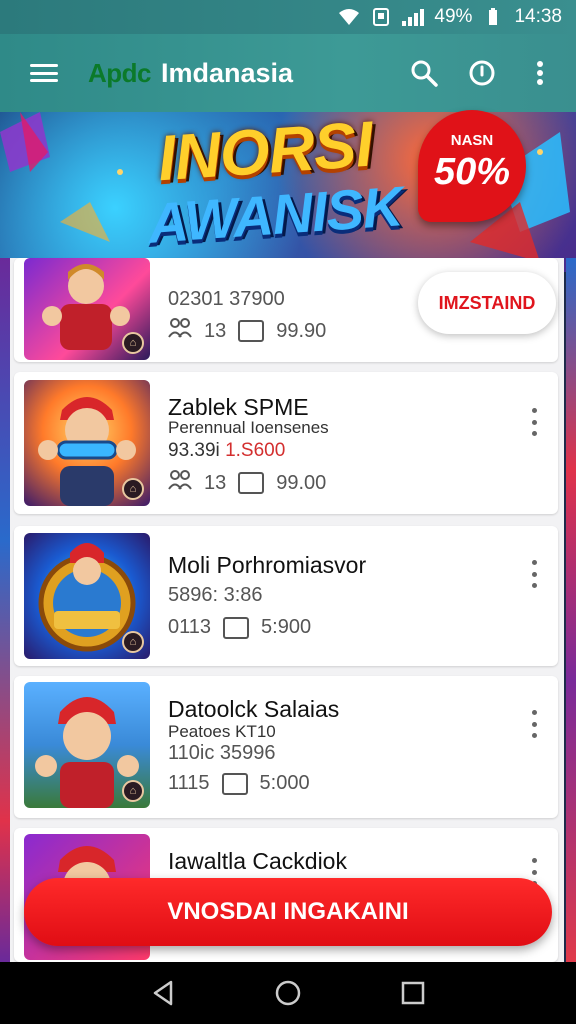  What do you see at coordinates (227, 72) in the screenshot?
I see `app-title: Imdanasia` at bounding box center [227, 72].